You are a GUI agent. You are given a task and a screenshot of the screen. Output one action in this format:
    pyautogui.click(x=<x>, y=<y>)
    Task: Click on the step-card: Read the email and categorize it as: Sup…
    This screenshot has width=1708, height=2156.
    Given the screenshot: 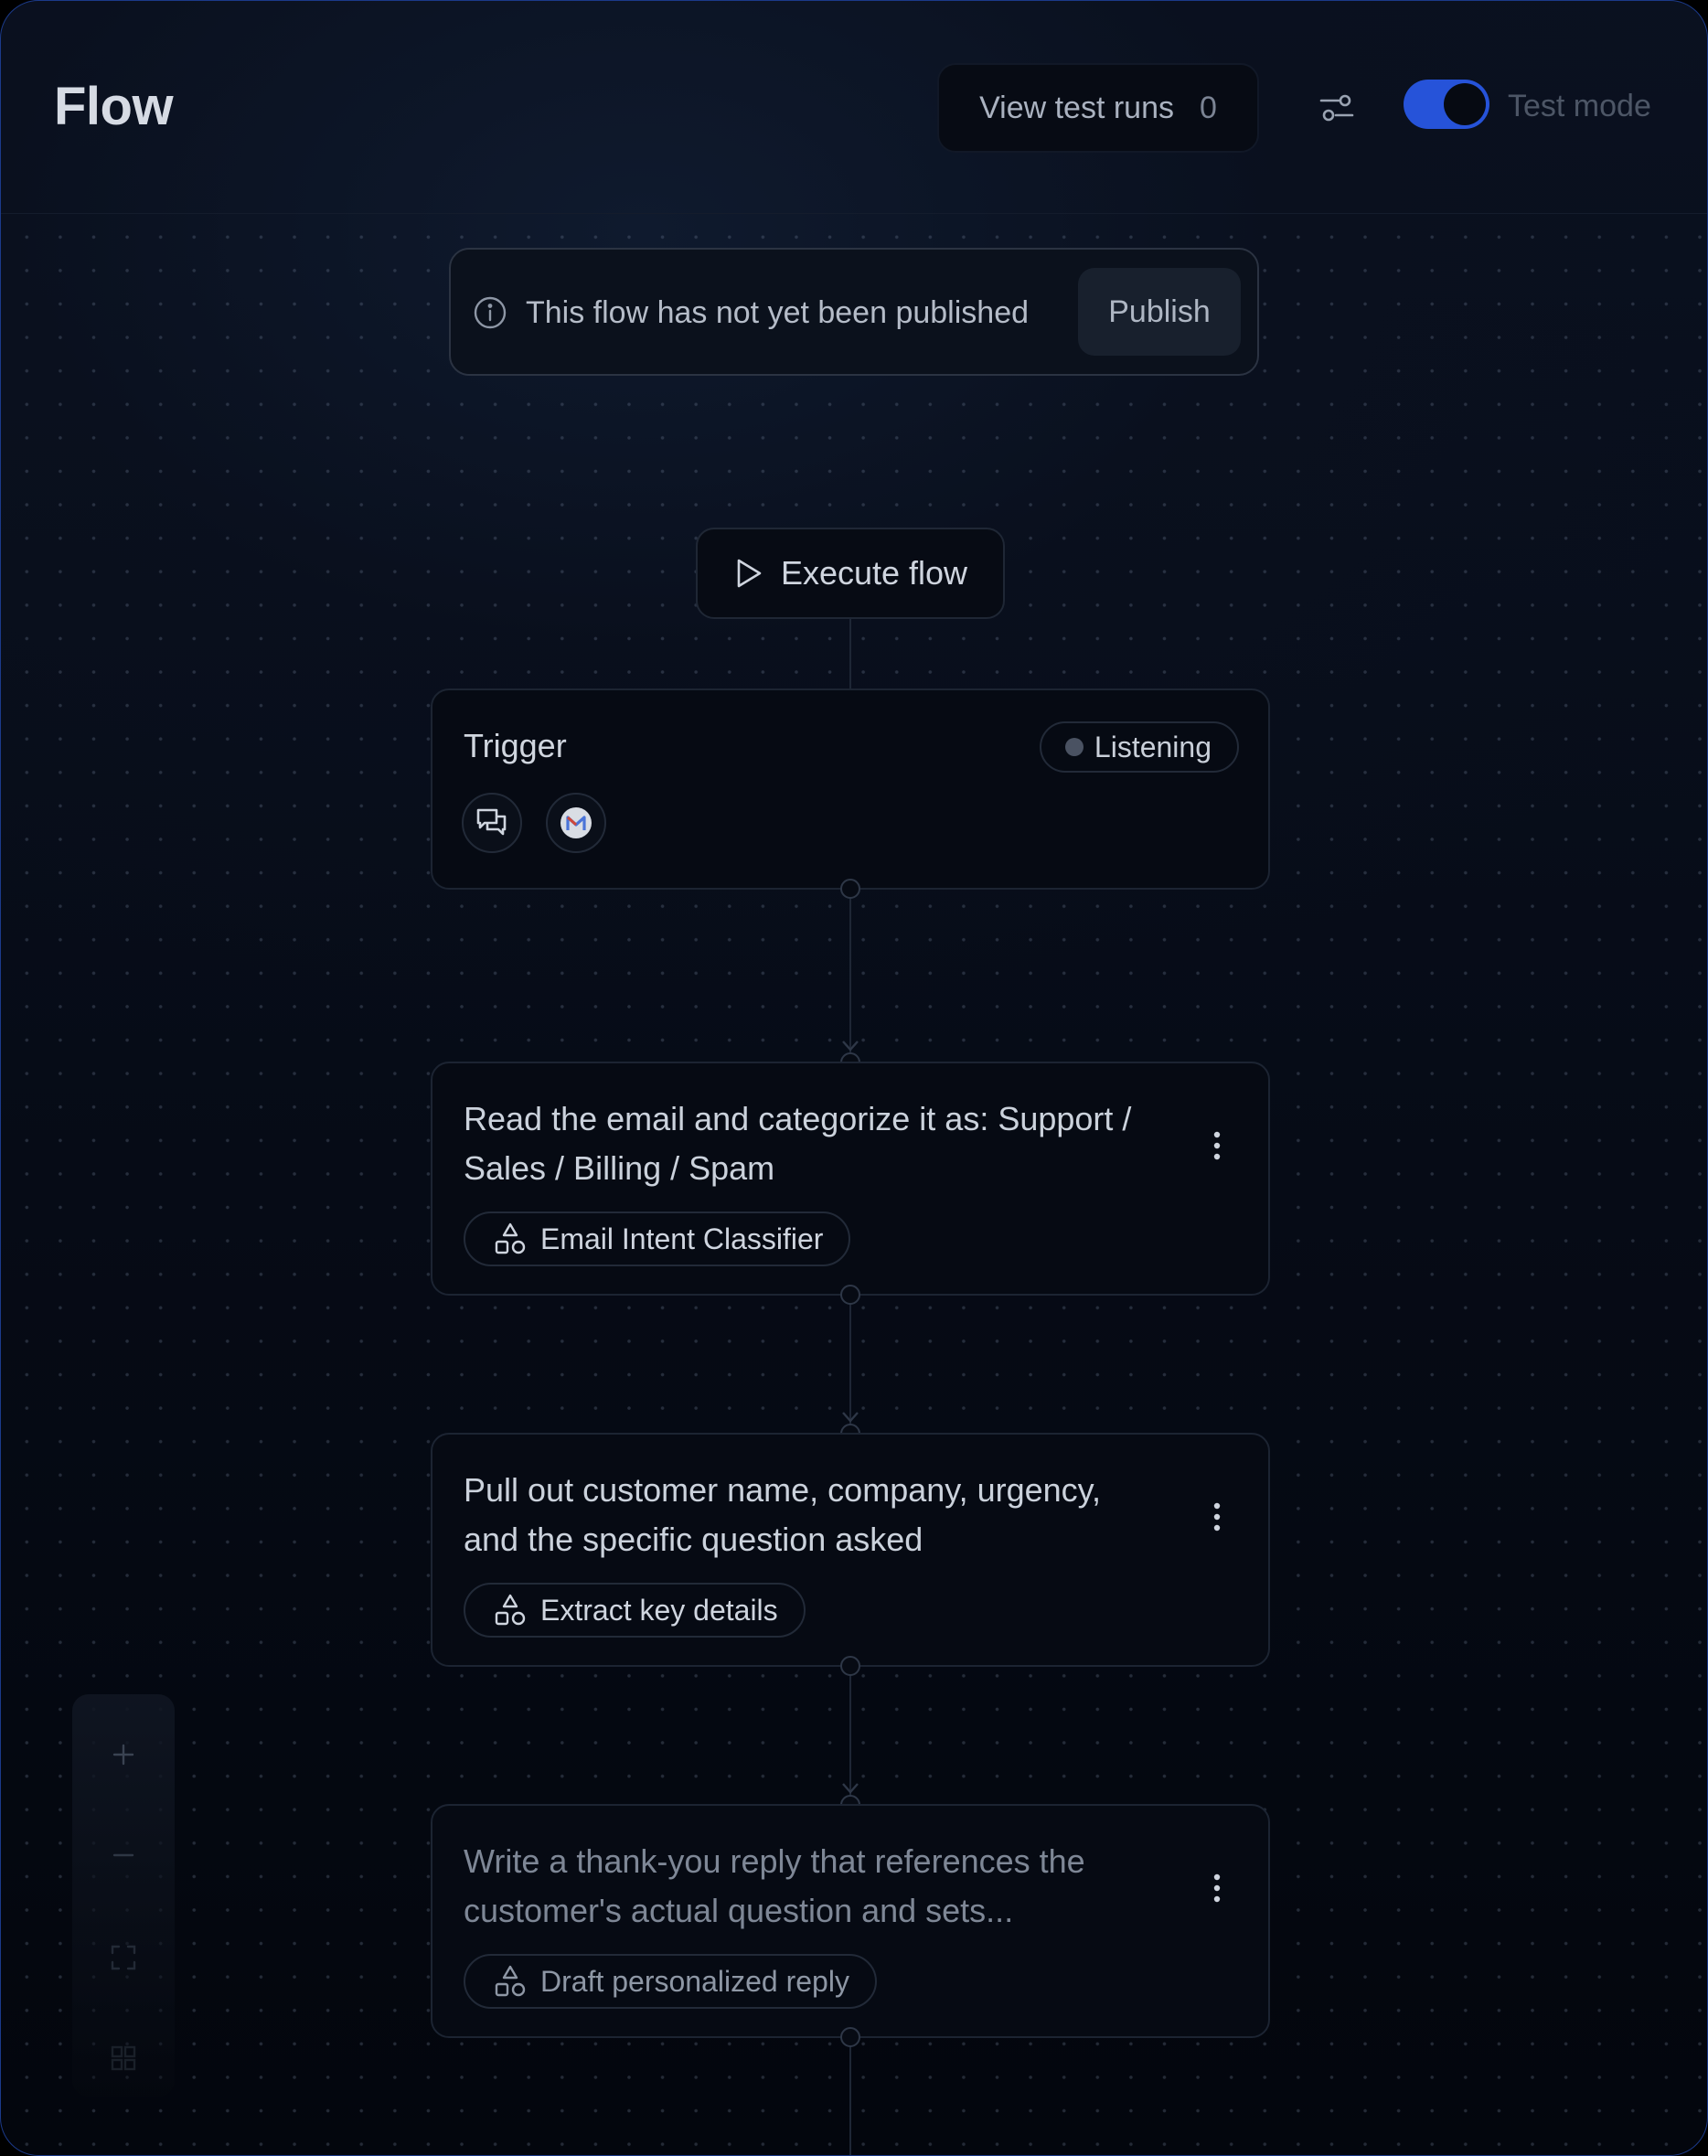 What is the action you would take?
    pyautogui.click(x=851, y=1179)
    